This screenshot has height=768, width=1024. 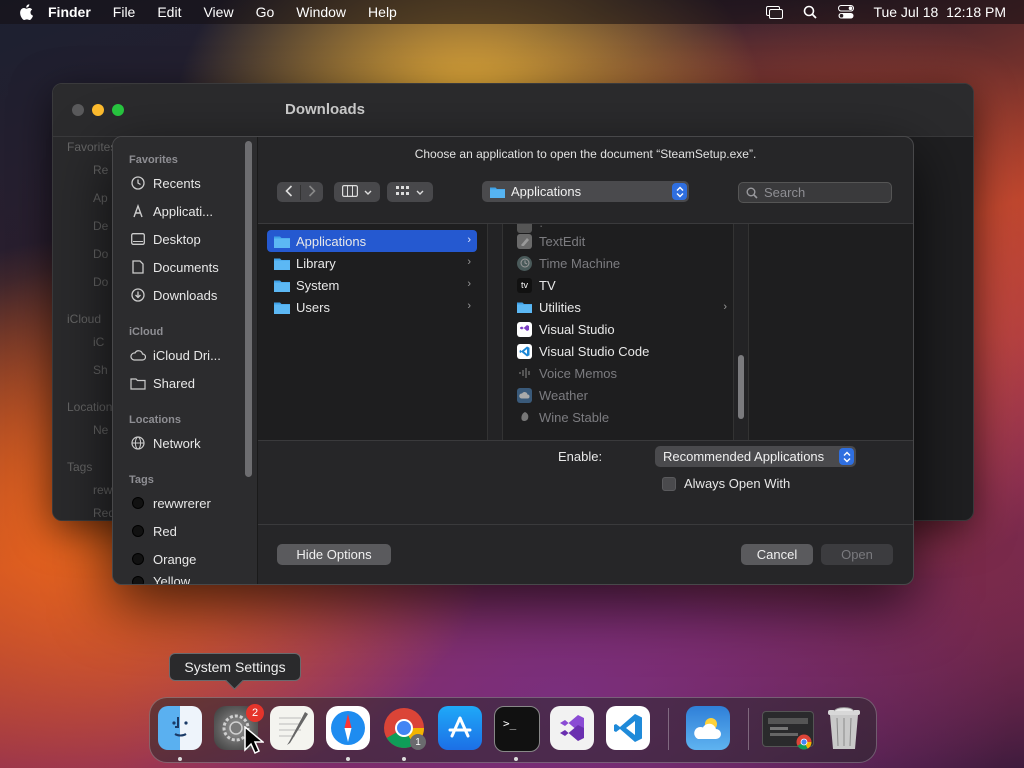 I want to click on applications-scrollbar, so click(x=741, y=387).